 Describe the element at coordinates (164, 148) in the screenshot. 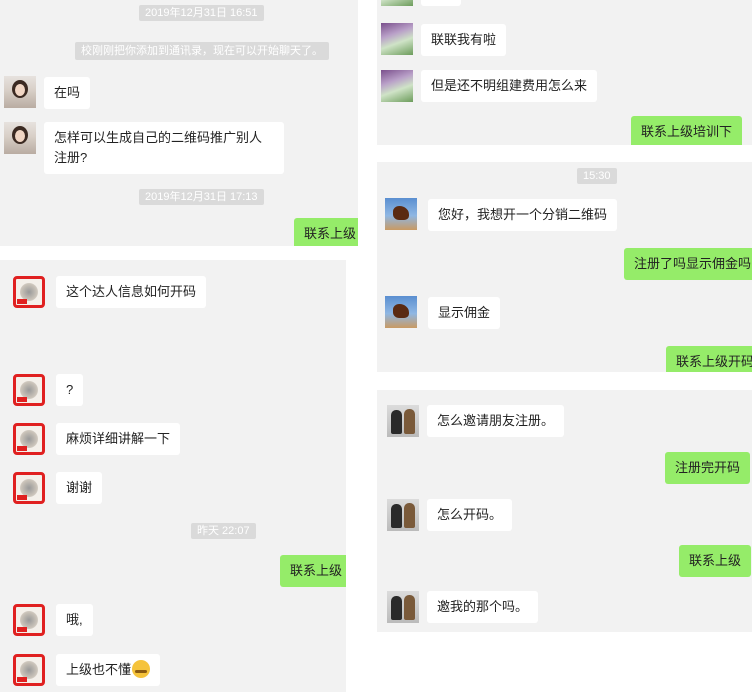

I see `message-bubble: 怎样可以生成自己的二维码推广别人注册?` at that location.